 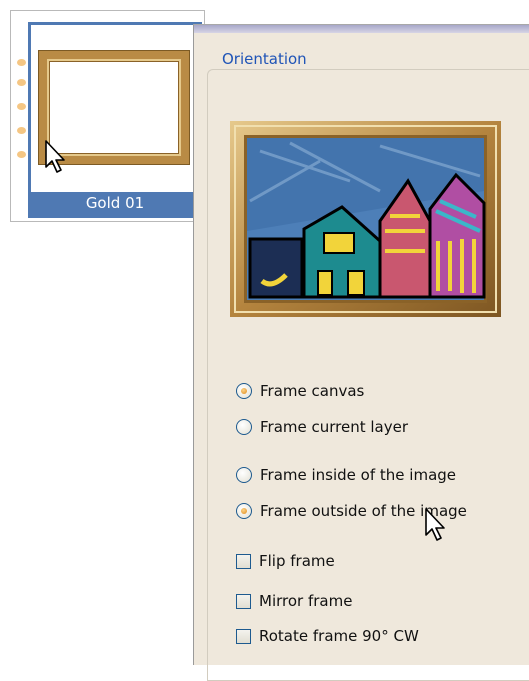 I want to click on frame-preview-image, so click(x=365, y=219).